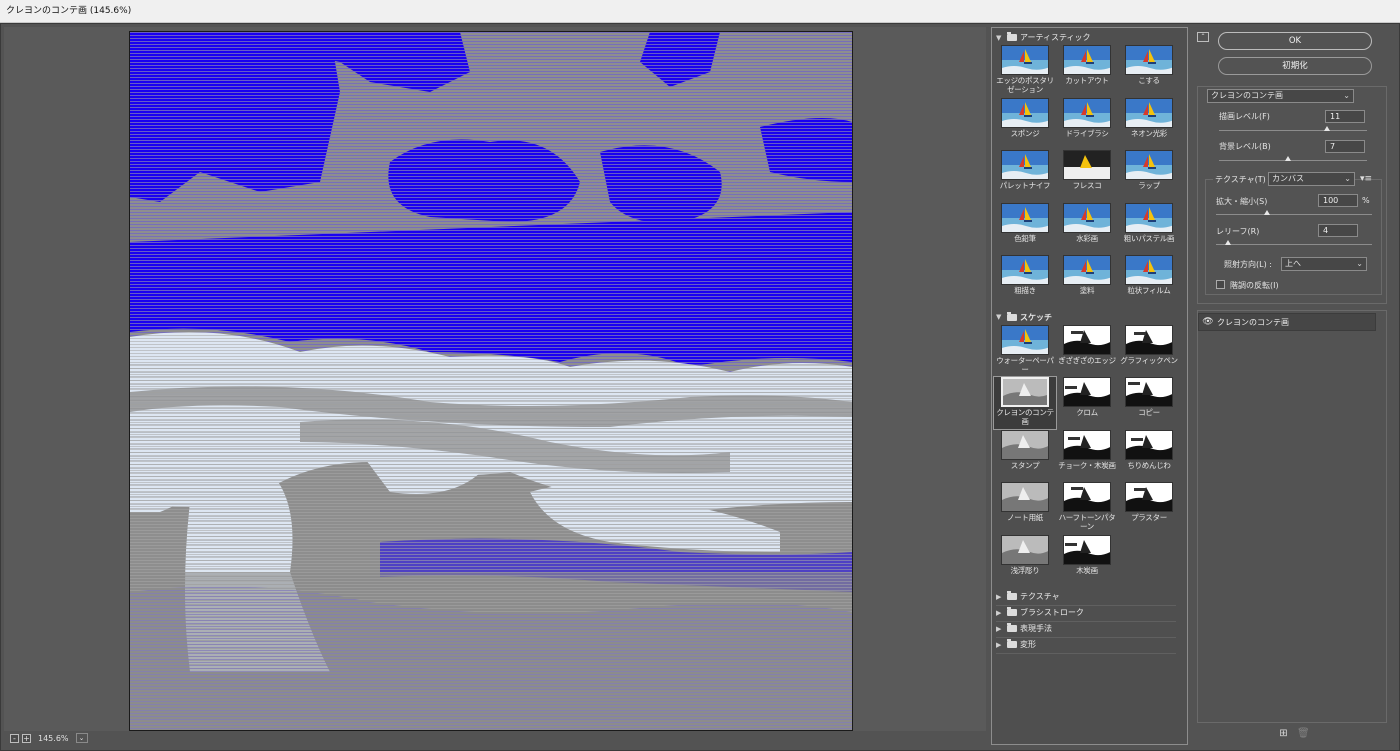 This screenshot has height=751, width=1400. Describe the element at coordinates (1345, 146) in the screenshot. I see `background-input: 7` at that location.